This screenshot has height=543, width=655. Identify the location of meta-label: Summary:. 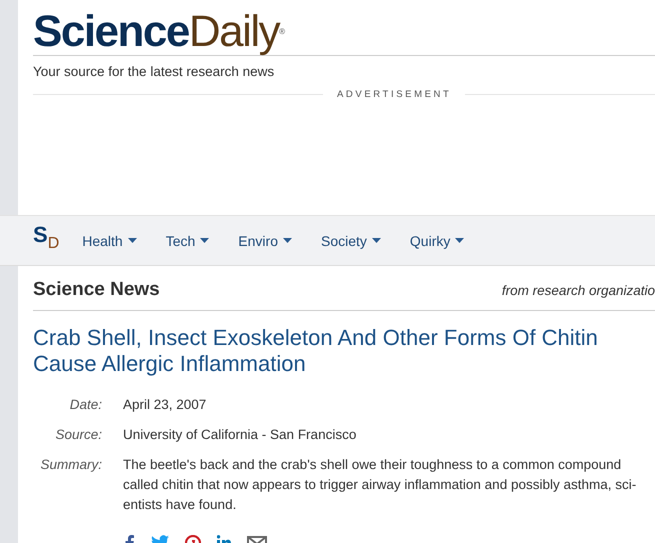
(70, 465).